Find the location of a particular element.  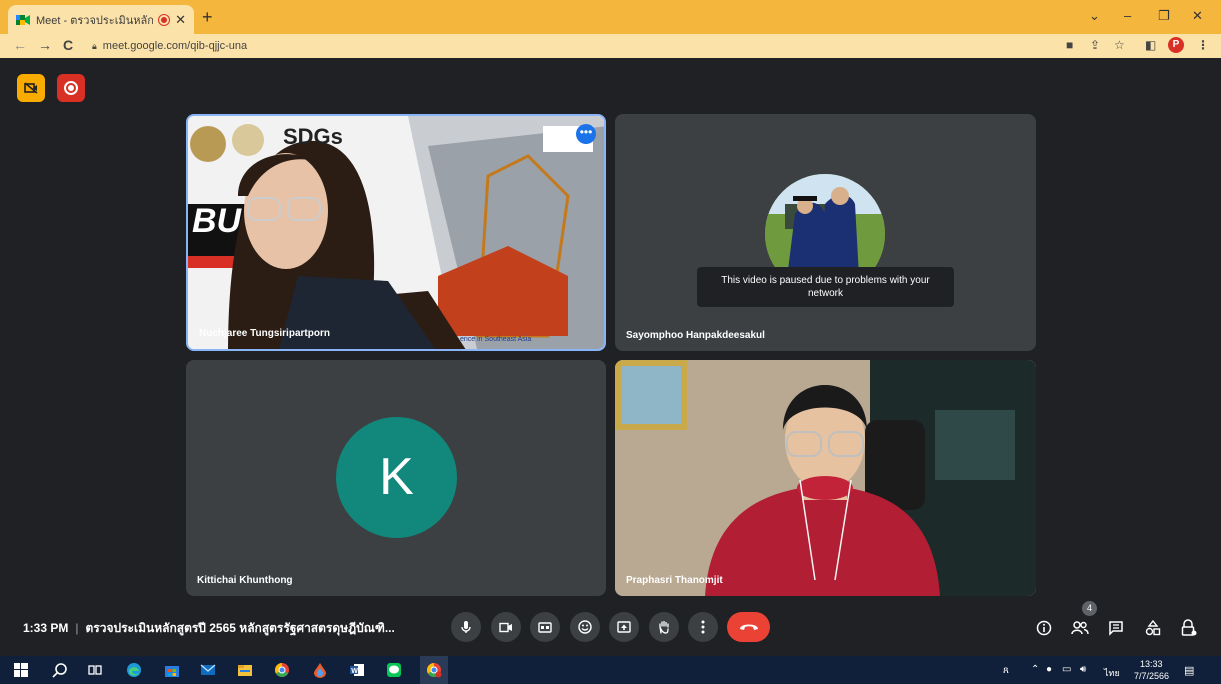

windows-start-icon is located at coordinates (21, 670).